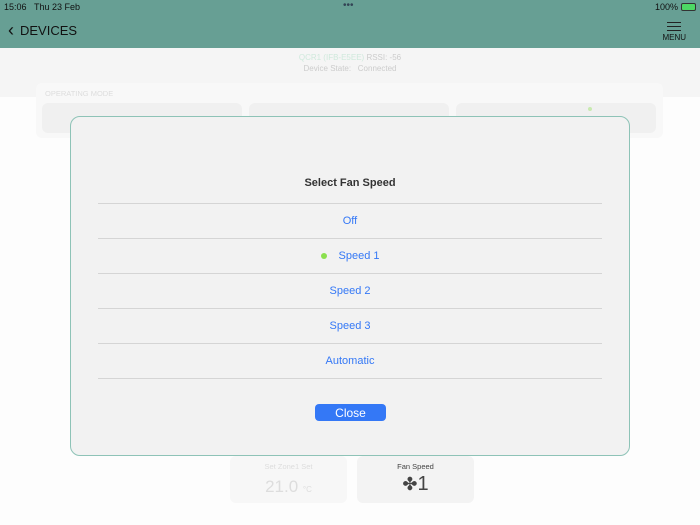 This screenshot has height=525, width=700. I want to click on battery-percent: 100%, so click(666, 7).